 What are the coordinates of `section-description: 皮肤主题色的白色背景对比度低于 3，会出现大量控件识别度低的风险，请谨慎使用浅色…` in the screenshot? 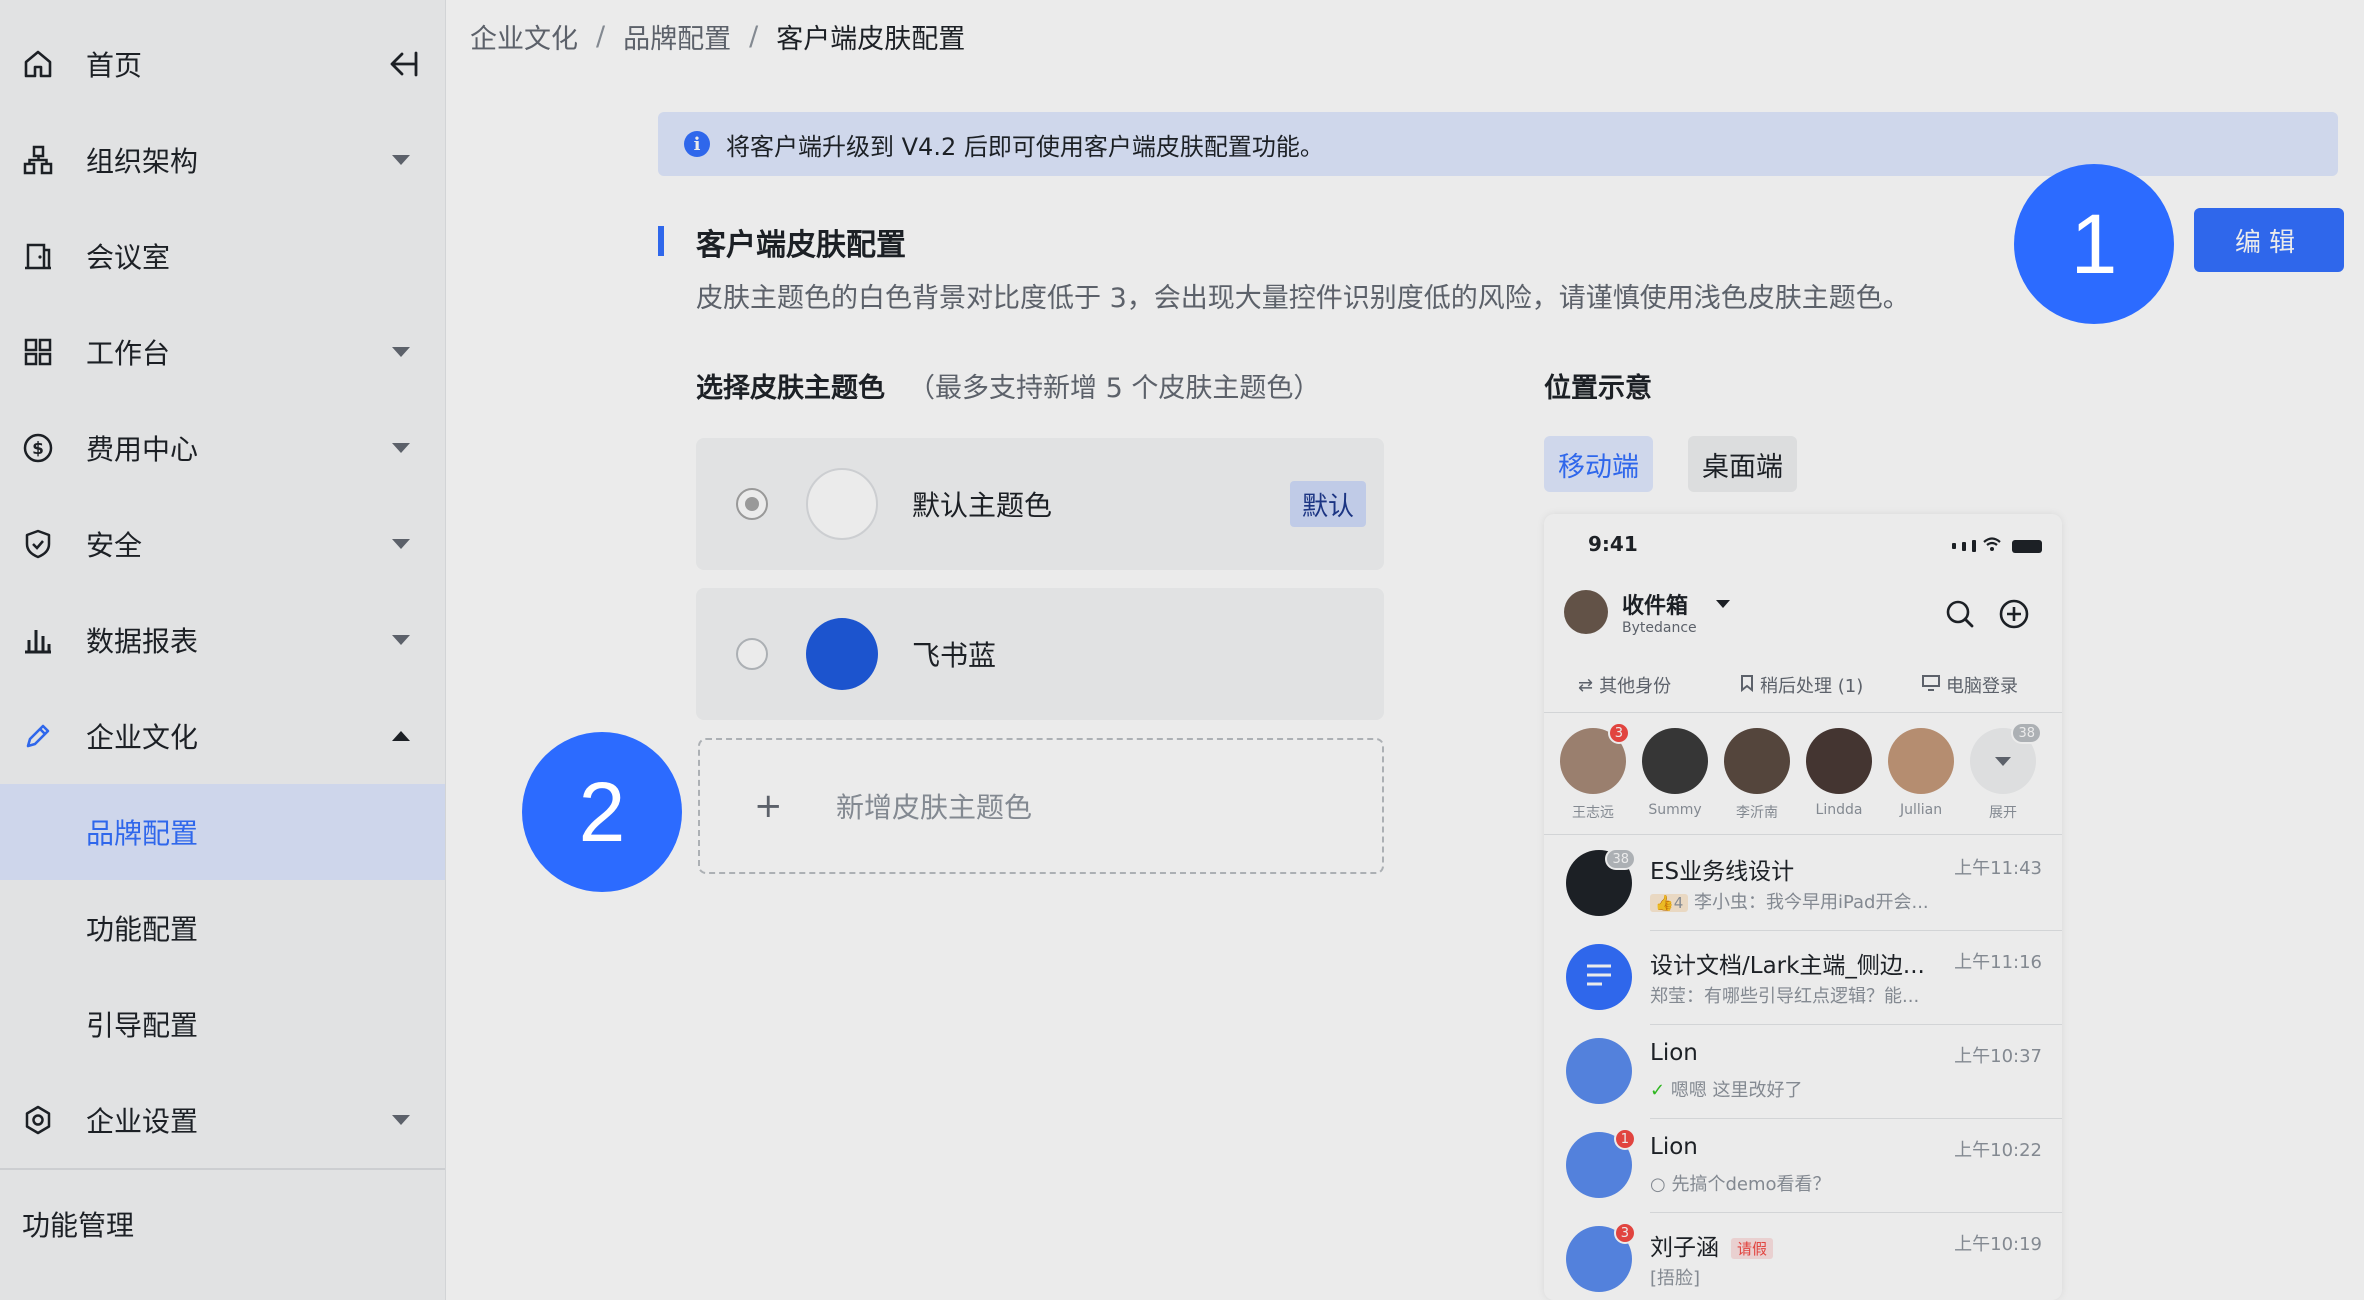 It's located at (1303, 298).